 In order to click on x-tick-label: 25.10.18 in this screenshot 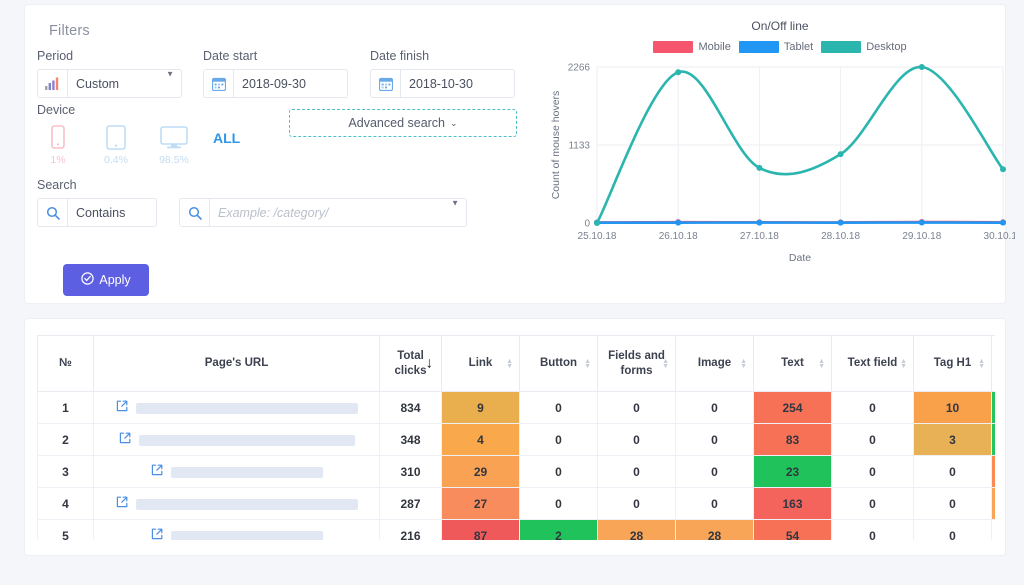, I will do `click(597, 236)`.